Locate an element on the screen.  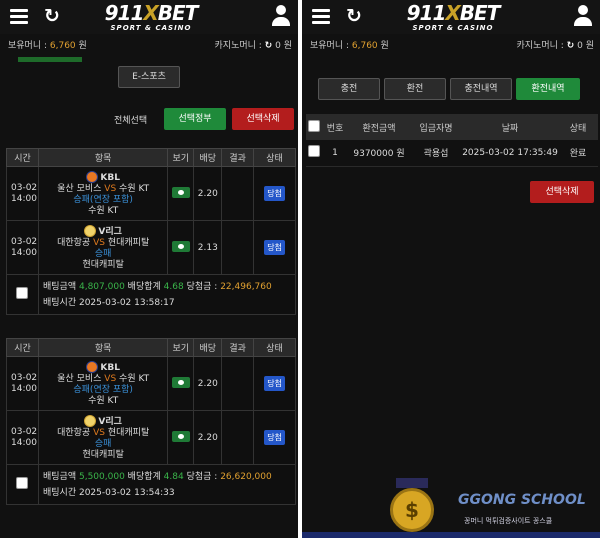
coin-logo: $ is located at coordinates (412, 510).